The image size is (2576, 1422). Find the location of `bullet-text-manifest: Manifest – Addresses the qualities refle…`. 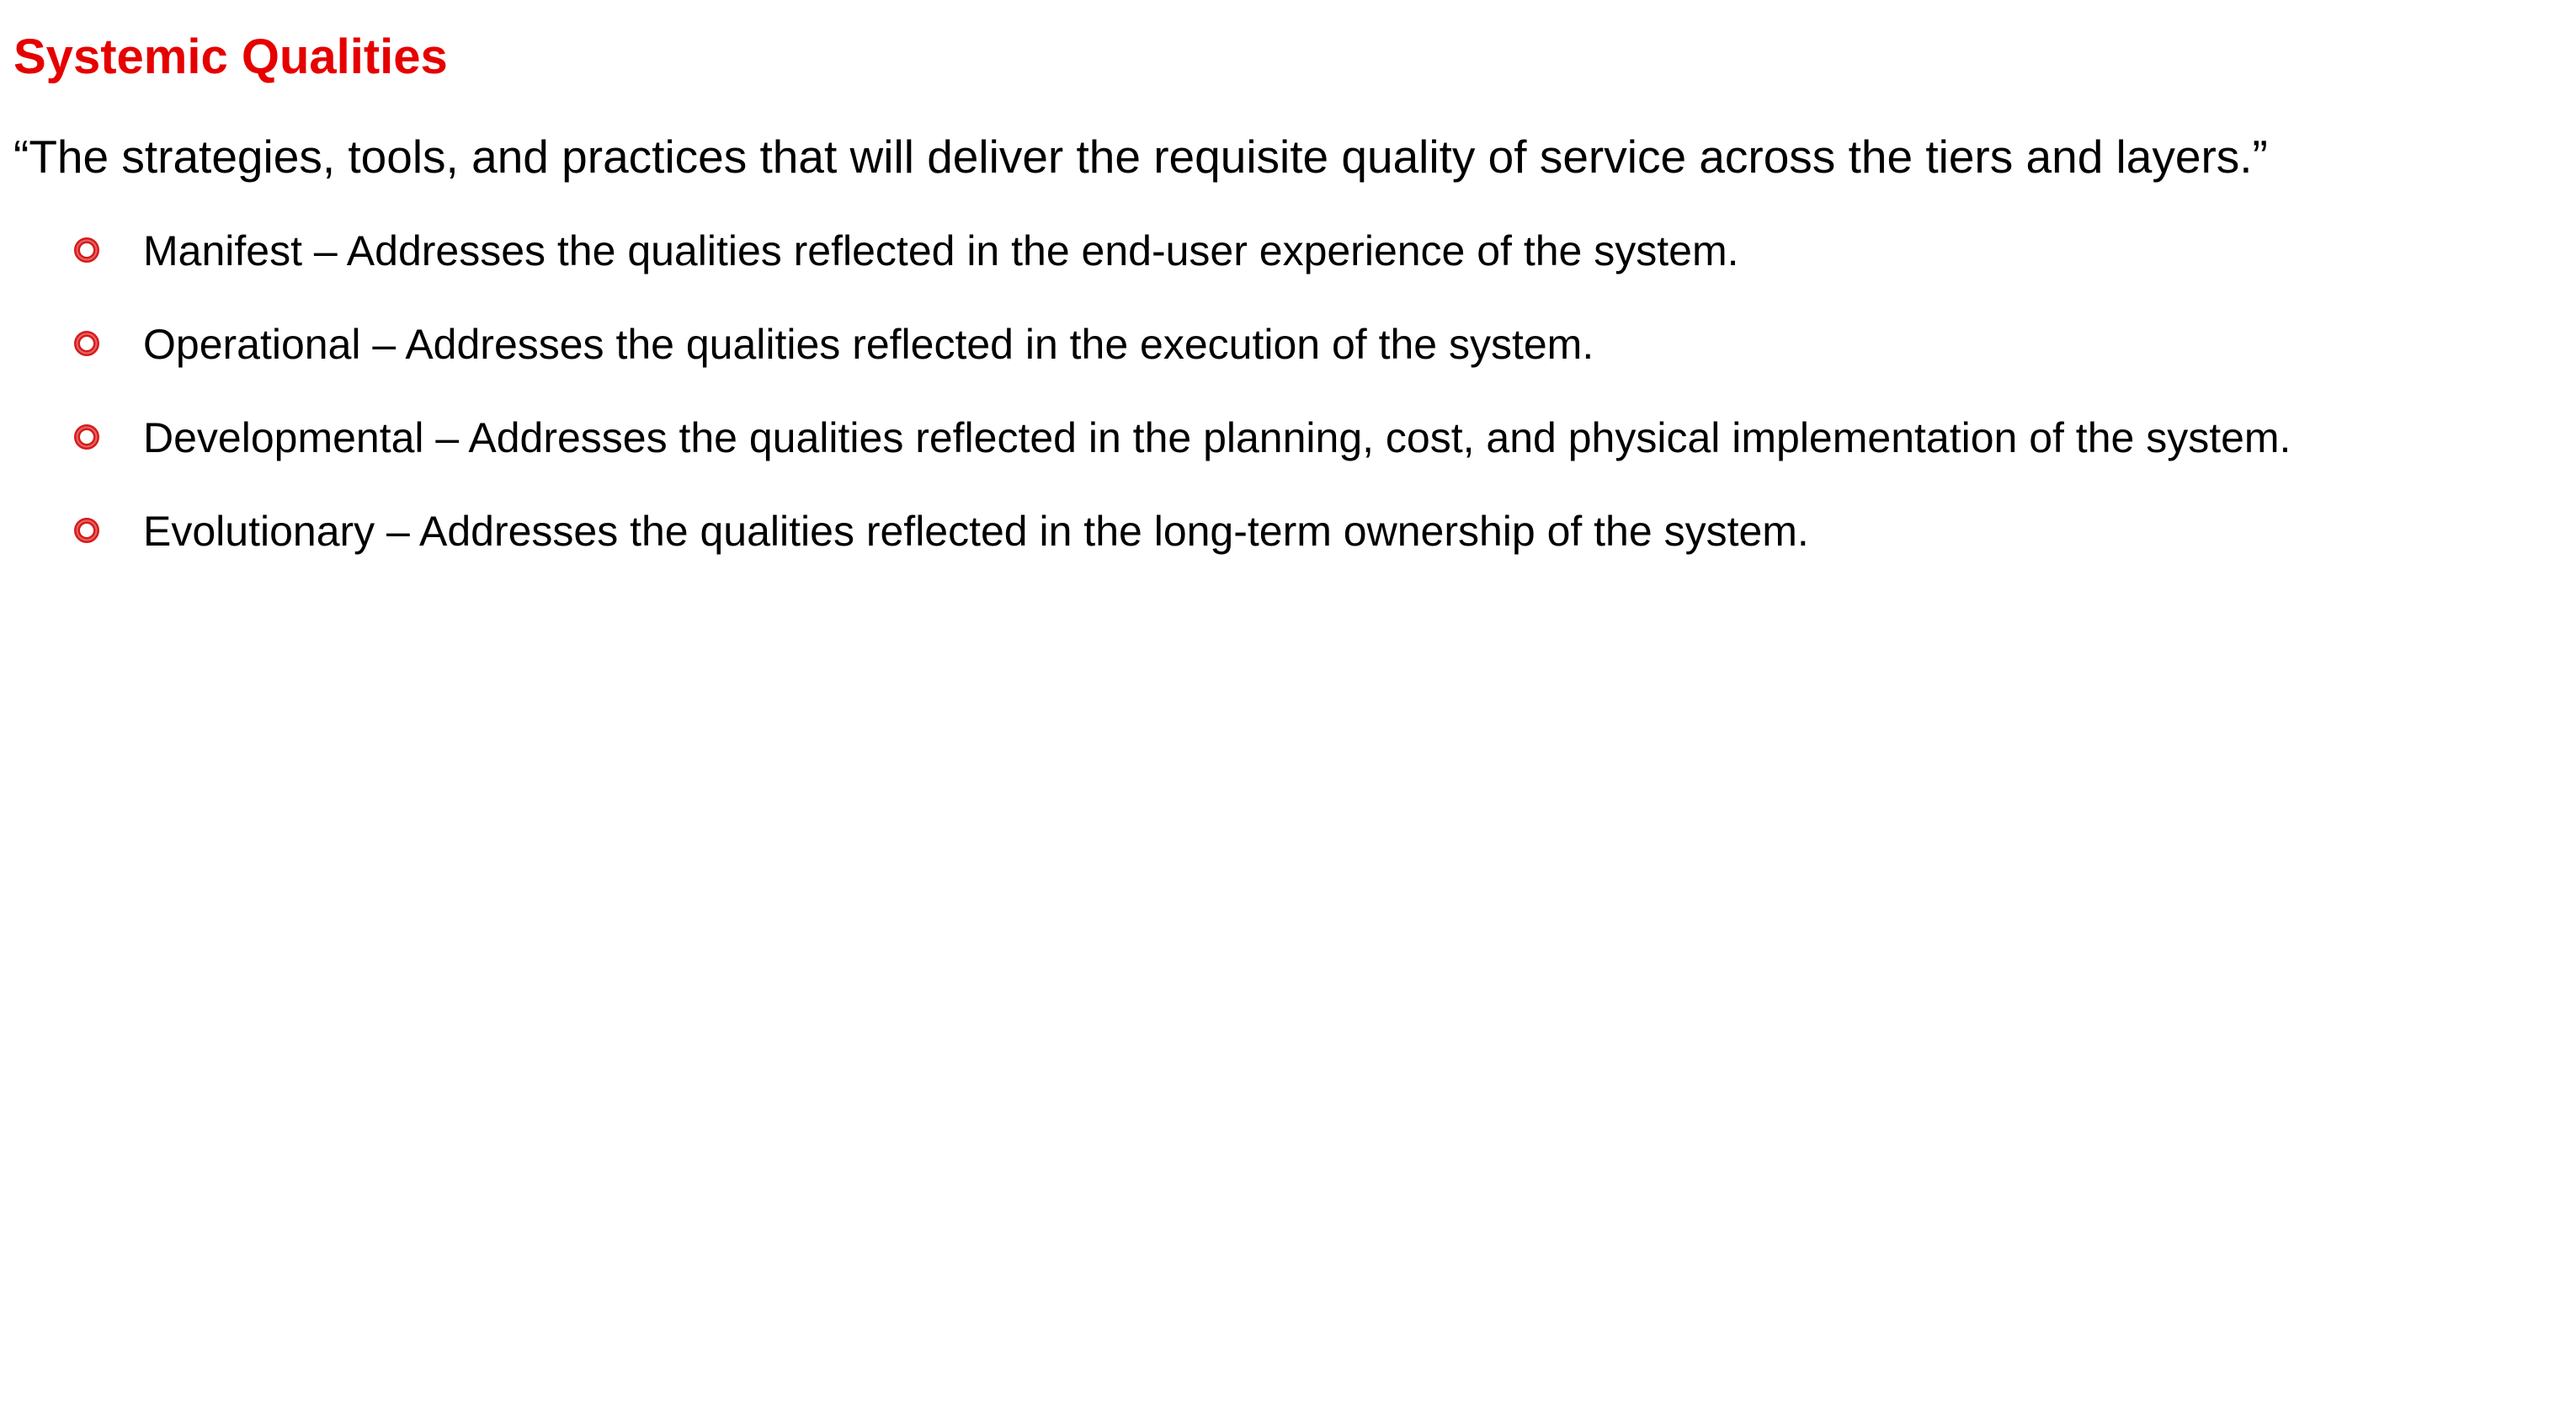

bullet-text-manifest: Manifest – Addresses the qualities refle… is located at coordinates (941, 250).